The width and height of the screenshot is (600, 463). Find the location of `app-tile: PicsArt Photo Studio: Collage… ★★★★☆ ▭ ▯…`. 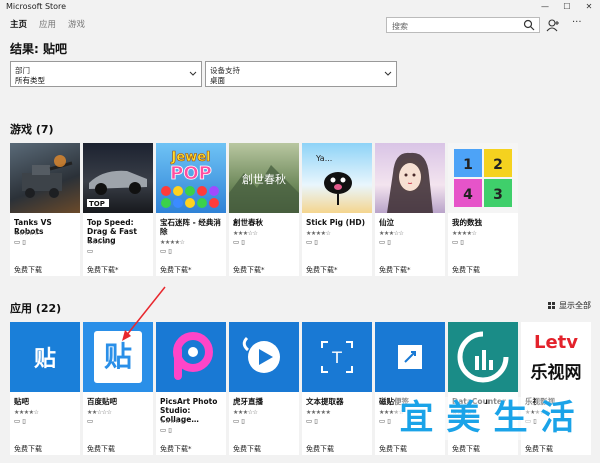

app-tile: PicsArt Photo Studio: Collage… ★★★★☆ ▭ ▯… is located at coordinates (191, 388).